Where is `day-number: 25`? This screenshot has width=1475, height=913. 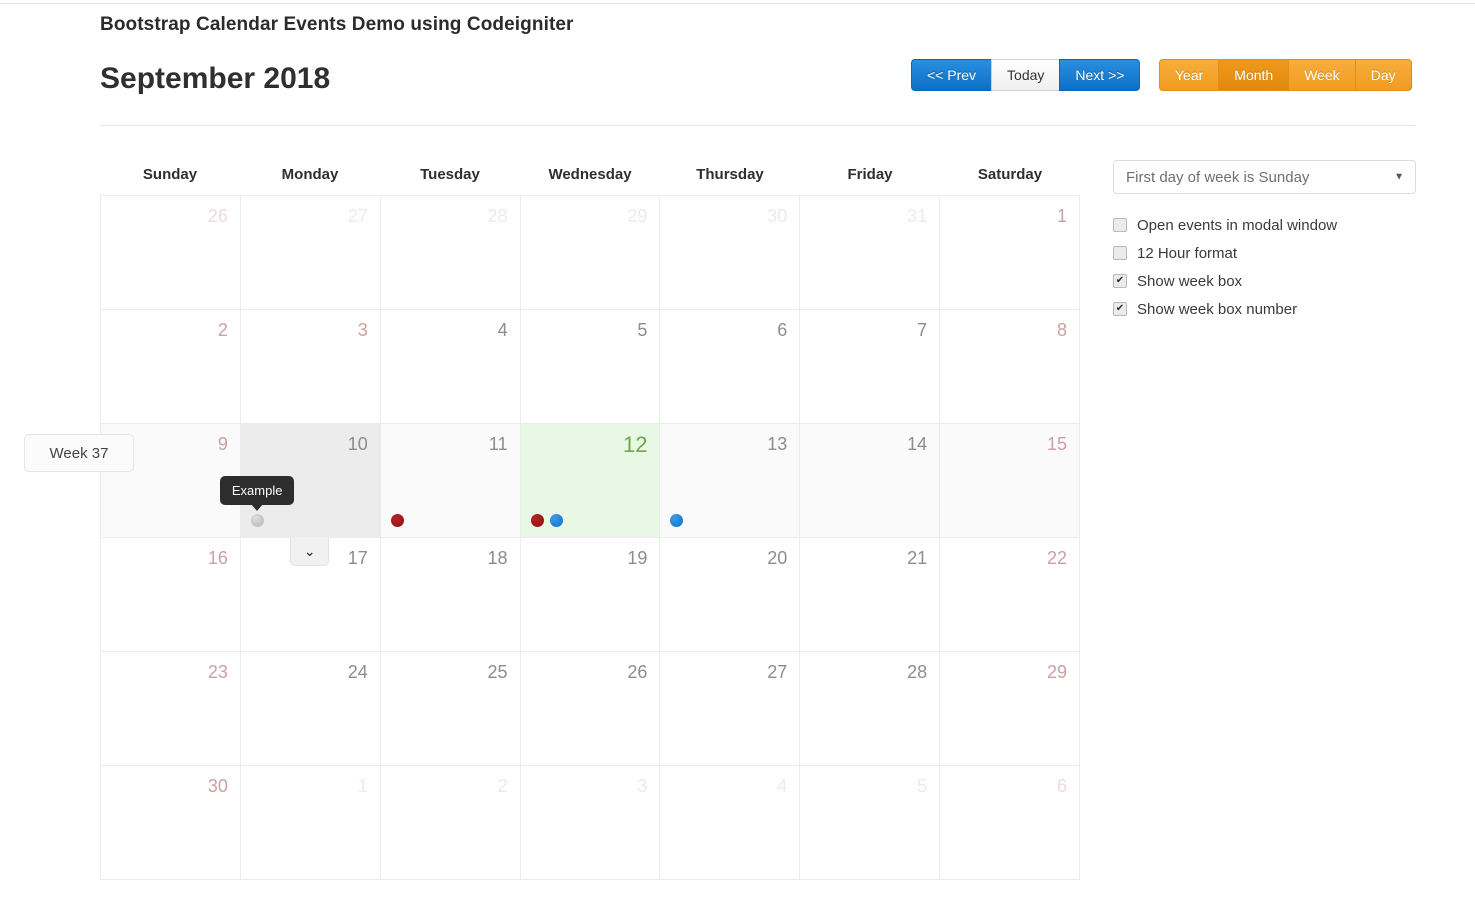
day-number: 25 is located at coordinates (497, 672).